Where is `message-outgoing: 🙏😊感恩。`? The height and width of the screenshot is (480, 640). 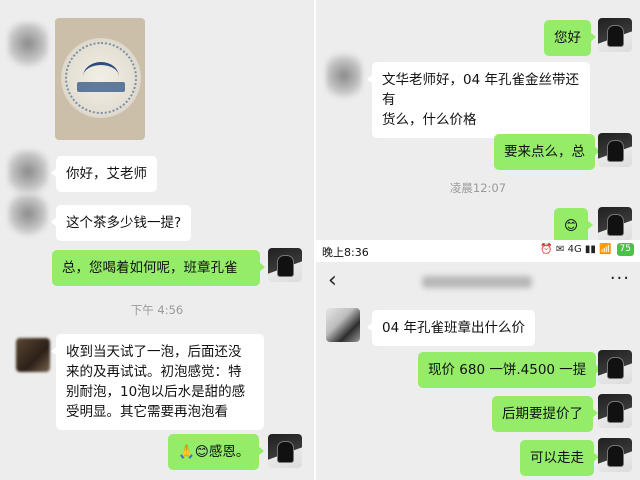 message-outgoing: 🙏😊感恩。 is located at coordinates (216, 452).